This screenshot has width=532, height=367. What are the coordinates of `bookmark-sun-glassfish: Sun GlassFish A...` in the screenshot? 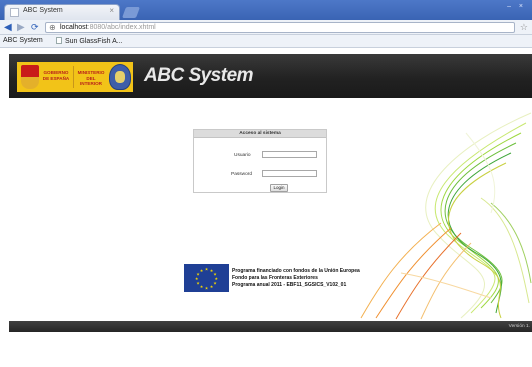 It's located at (89, 41).